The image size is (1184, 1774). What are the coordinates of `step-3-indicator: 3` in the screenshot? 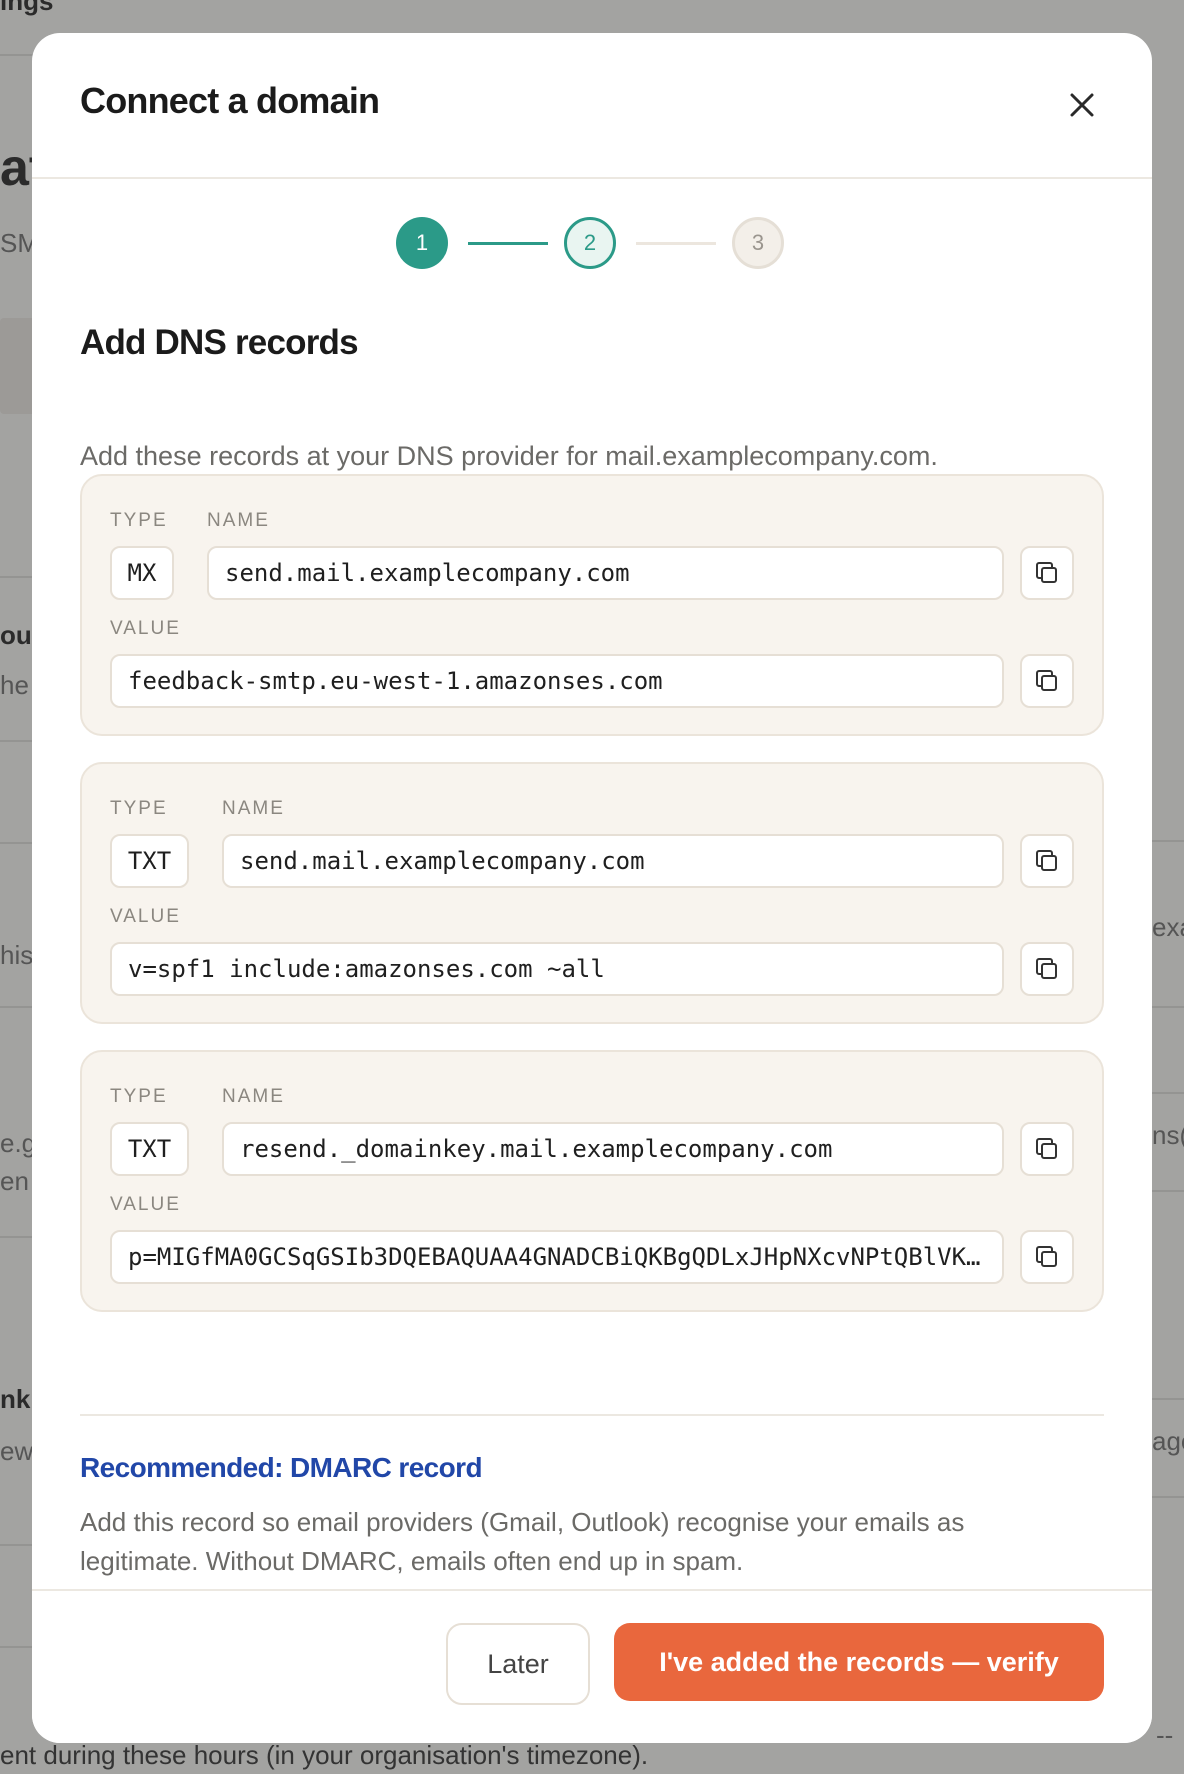 It's located at (758, 243).